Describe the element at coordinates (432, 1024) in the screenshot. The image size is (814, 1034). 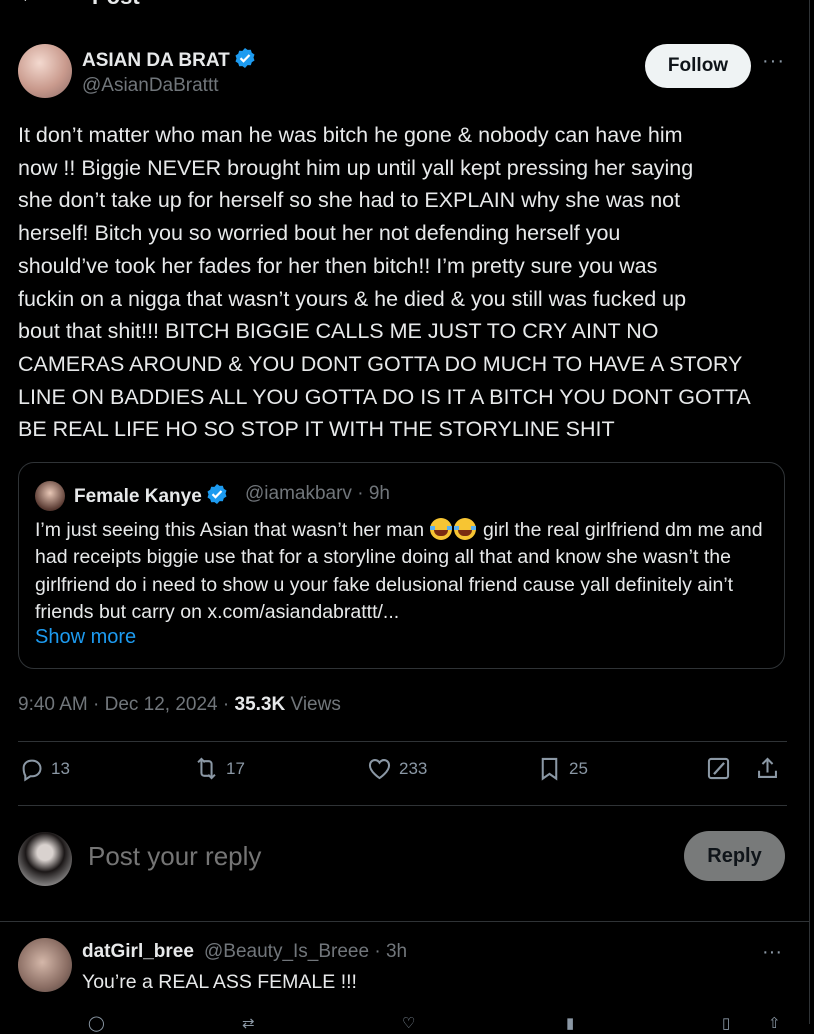
I see `reply-action-bar: ◯ ⇄ ♡ ▮ ▯ ⇧` at that location.